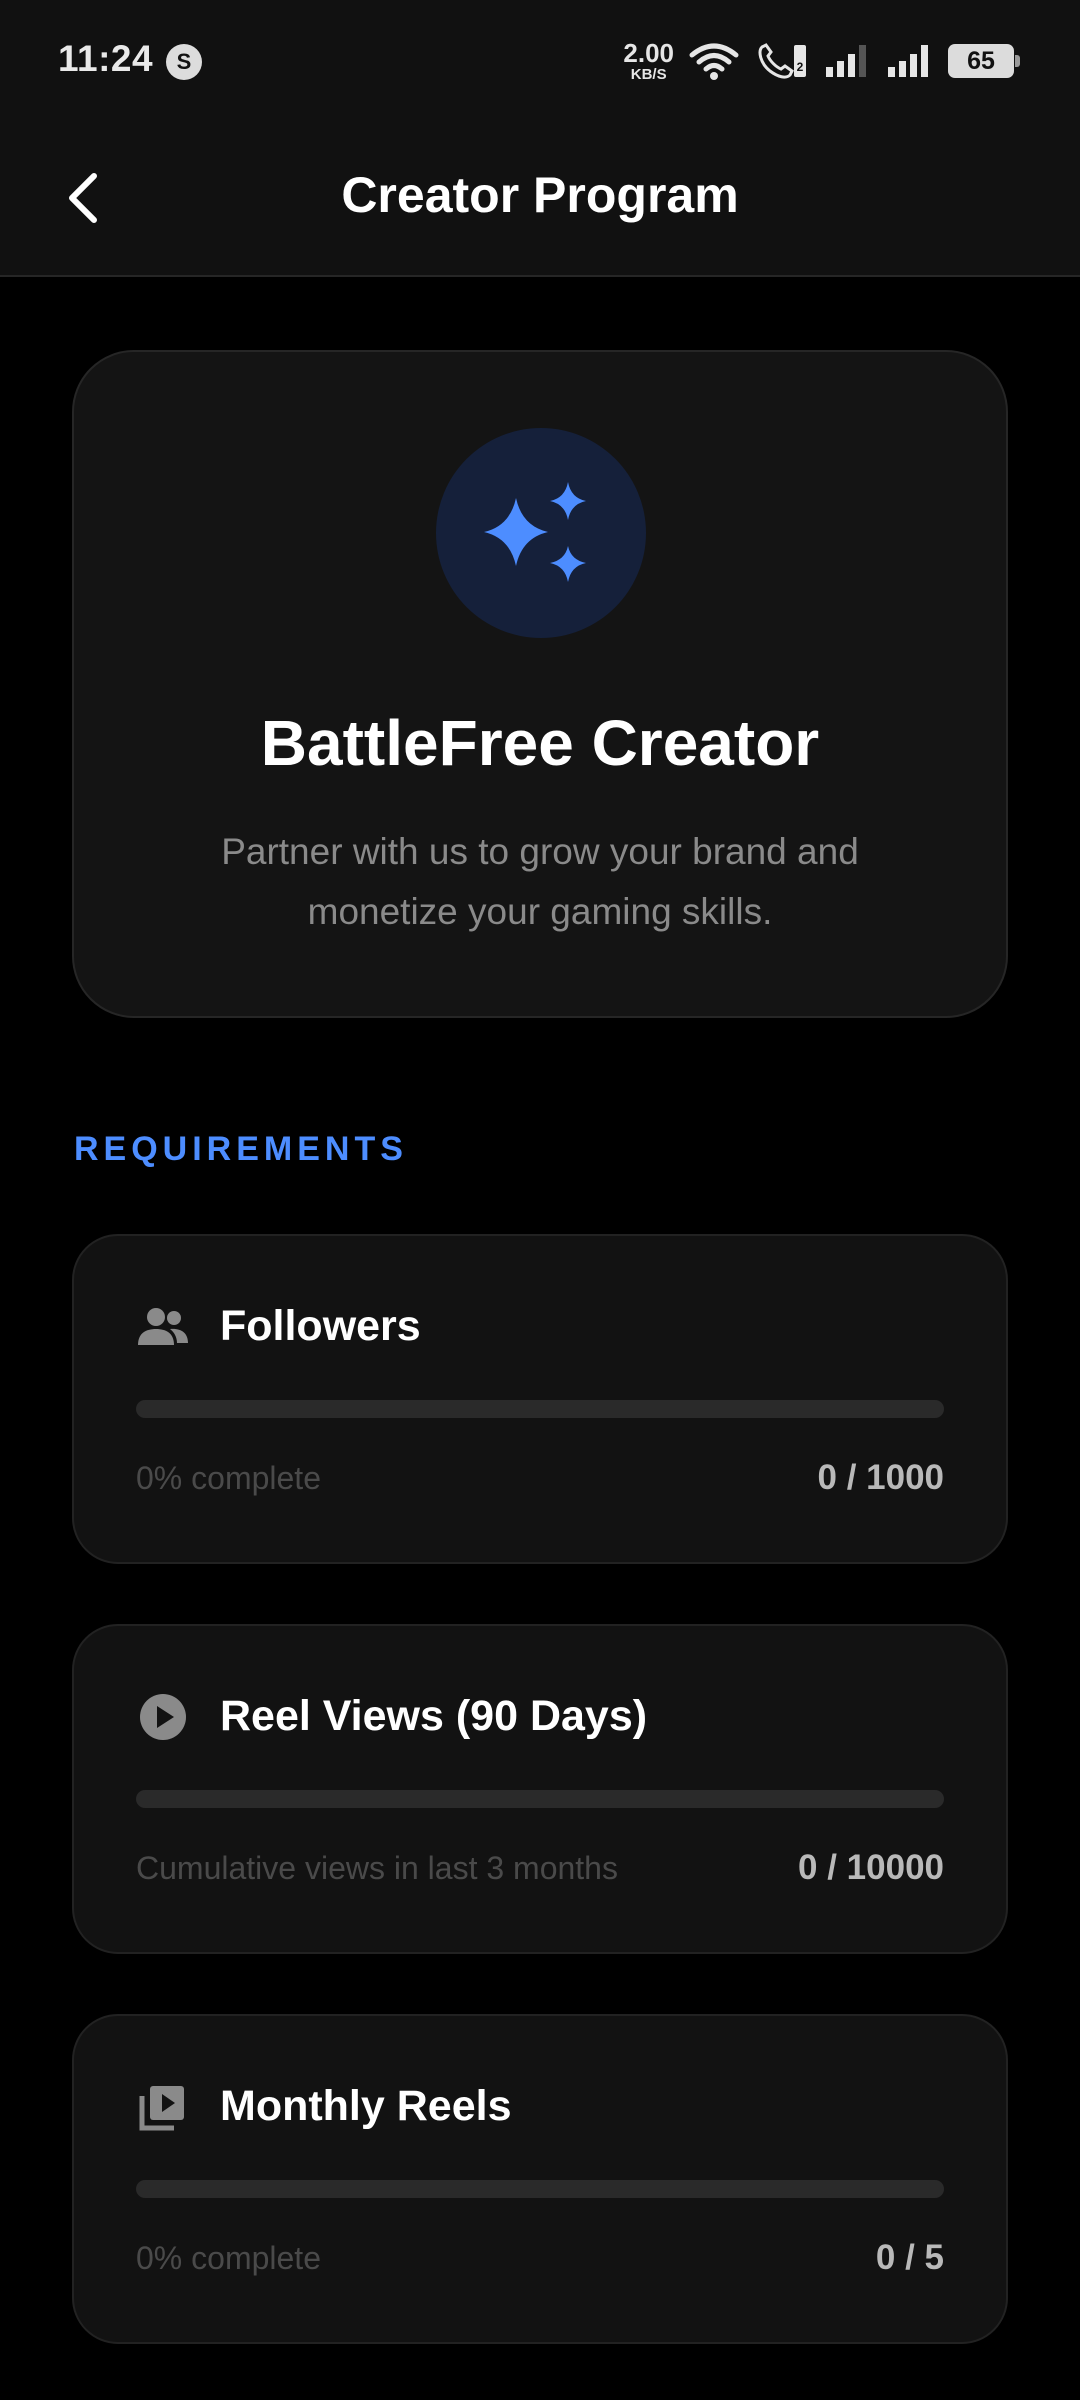 The width and height of the screenshot is (1080, 2400). I want to click on requirement-card-monthly-reels: Monthly Reels 0% complete 0 / 5, so click(540, 2179).